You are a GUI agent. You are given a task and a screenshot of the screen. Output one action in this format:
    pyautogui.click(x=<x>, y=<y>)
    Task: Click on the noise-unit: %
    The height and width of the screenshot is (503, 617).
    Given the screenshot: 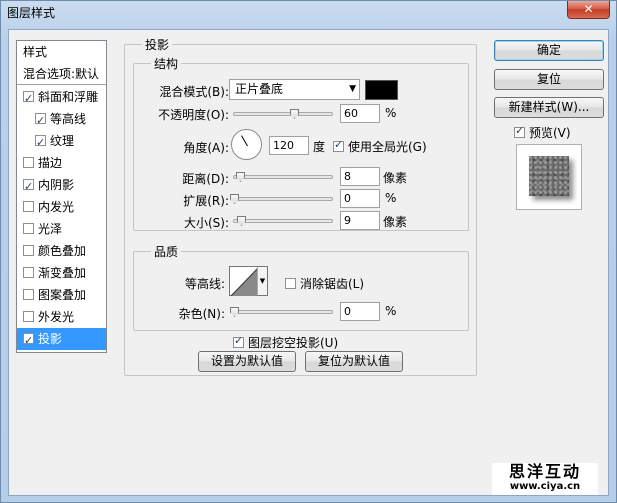 What is the action you would take?
    pyautogui.click(x=391, y=311)
    